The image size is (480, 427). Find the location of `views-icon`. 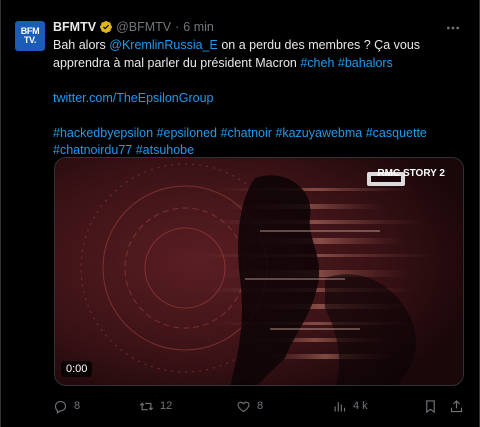

views-icon is located at coordinates (340, 406).